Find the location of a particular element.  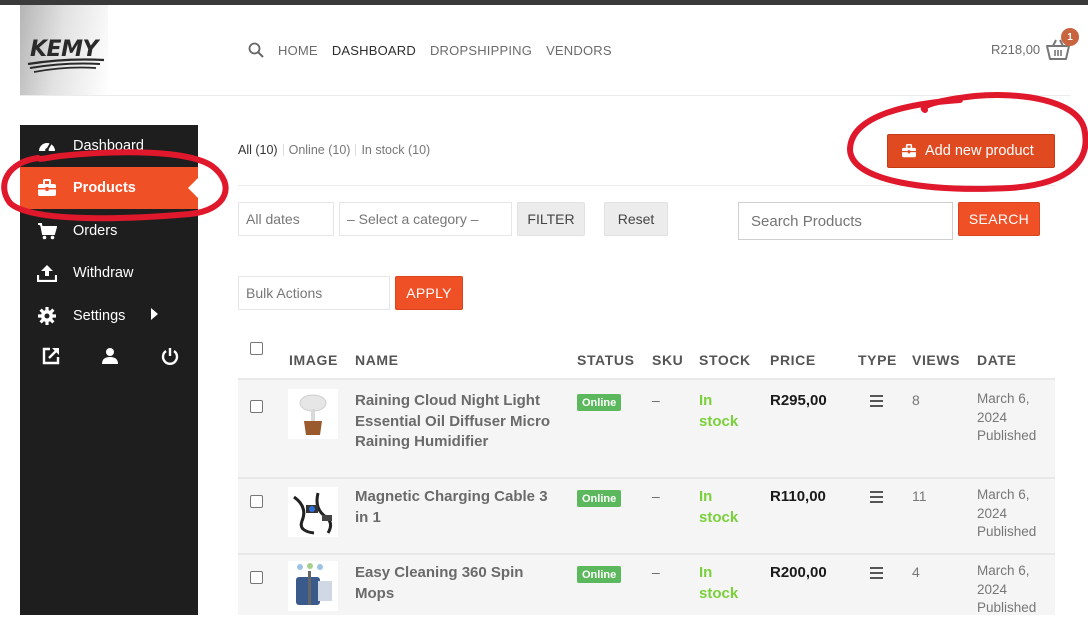

briefcase-icon is located at coordinates (47, 188).